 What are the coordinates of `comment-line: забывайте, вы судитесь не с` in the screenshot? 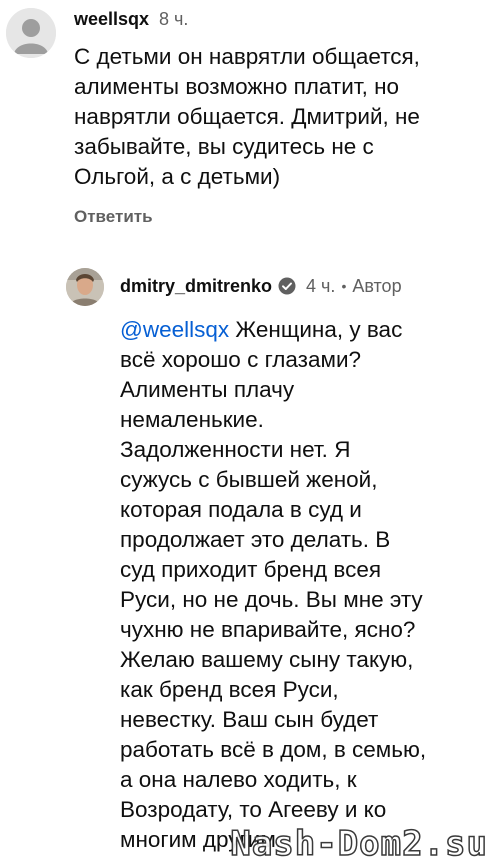 It's located at (224, 146).